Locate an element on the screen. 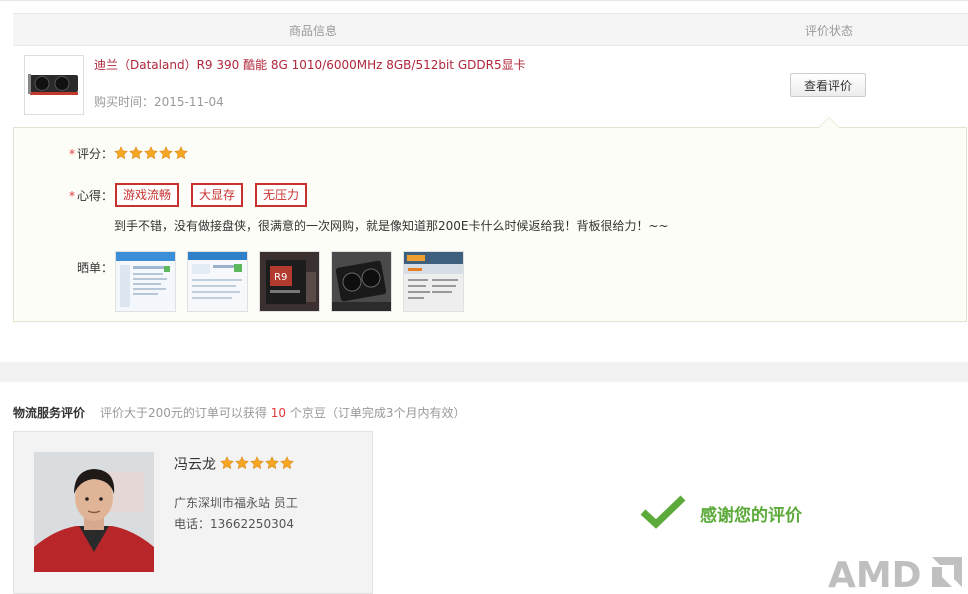  review-photo-3: R9 is located at coordinates (289, 281).